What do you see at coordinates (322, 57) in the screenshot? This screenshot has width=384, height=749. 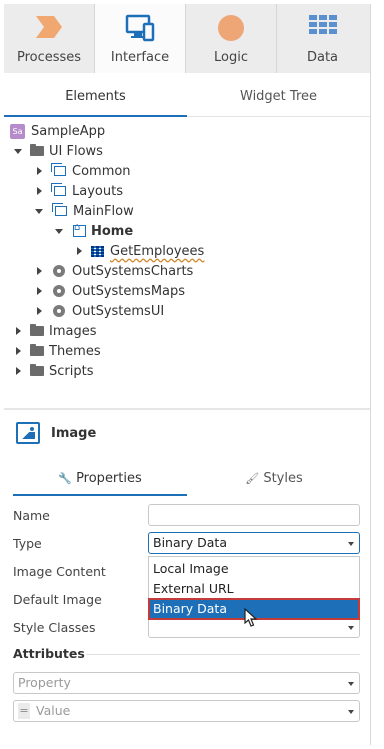 I see `tab-data-label: Data` at bounding box center [322, 57].